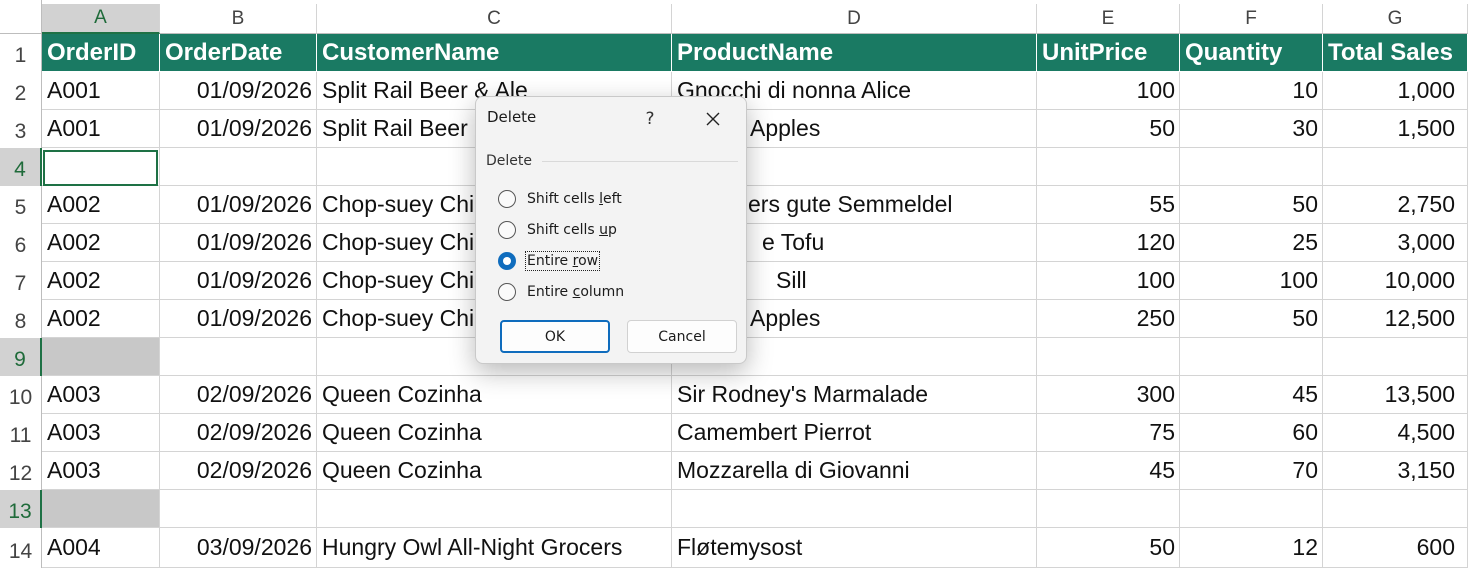 Image resolution: width=1468 pixels, height=568 pixels. What do you see at coordinates (1251, 19) in the screenshot?
I see `column-header-f: F` at bounding box center [1251, 19].